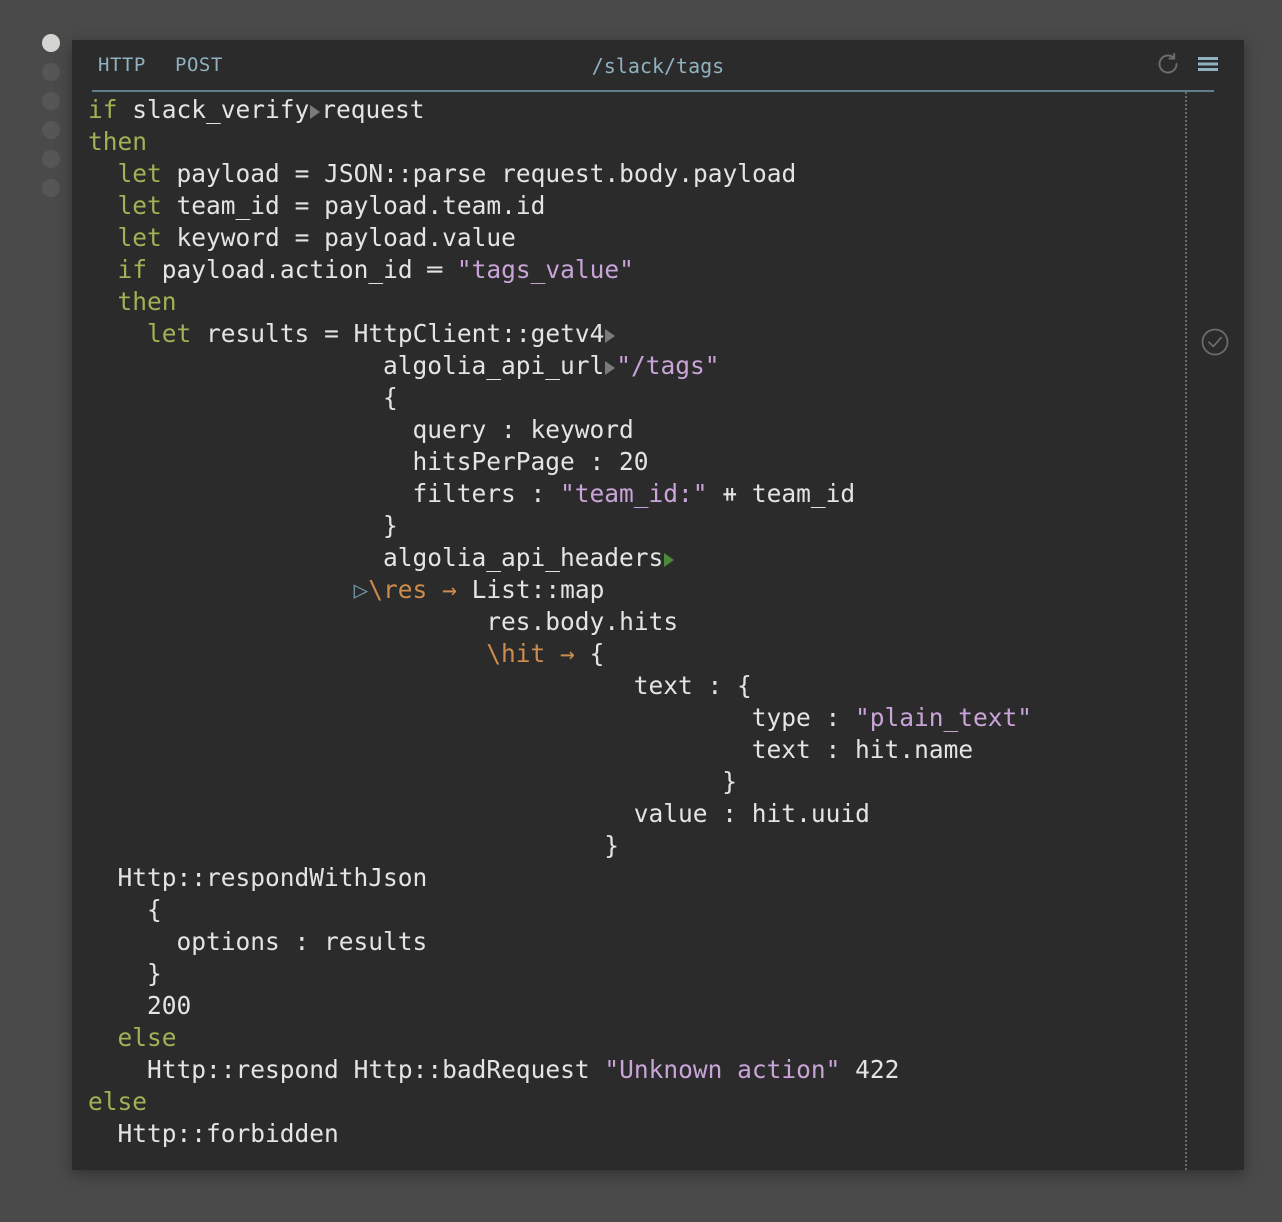 The width and height of the screenshot is (1282, 1222). Describe the element at coordinates (361, 589) in the screenshot. I see `pipeline-marker-icon: ▷` at that location.